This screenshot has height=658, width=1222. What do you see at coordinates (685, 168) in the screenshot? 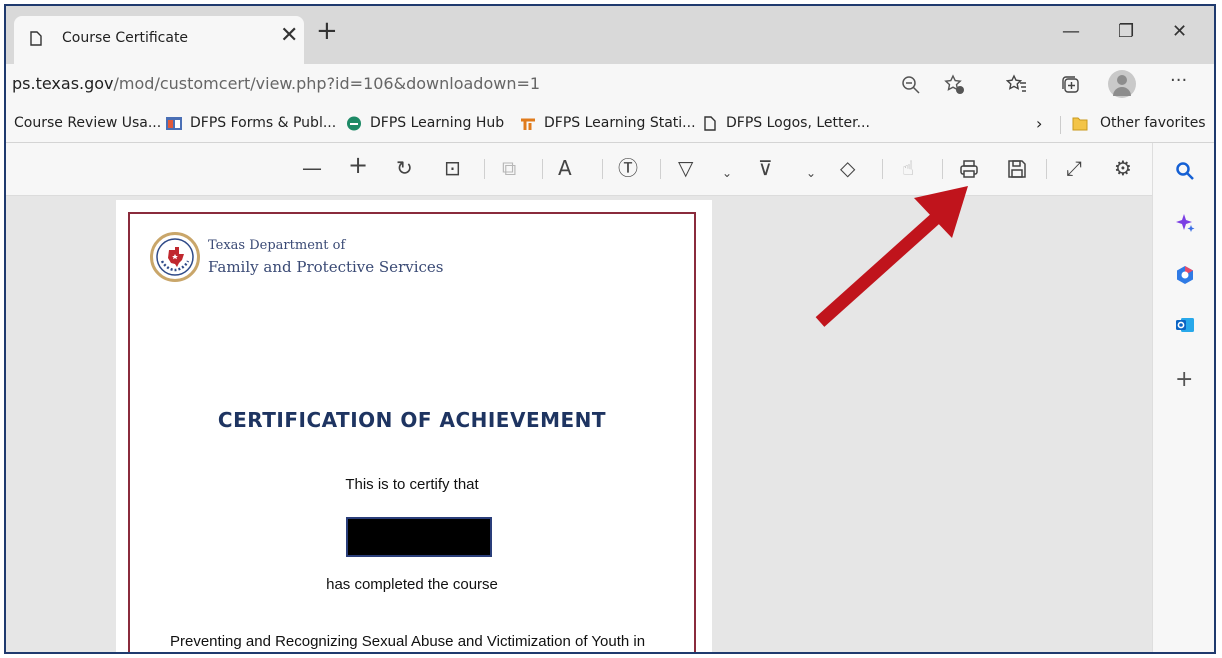
I see `draw-button: ▽` at bounding box center [685, 168].